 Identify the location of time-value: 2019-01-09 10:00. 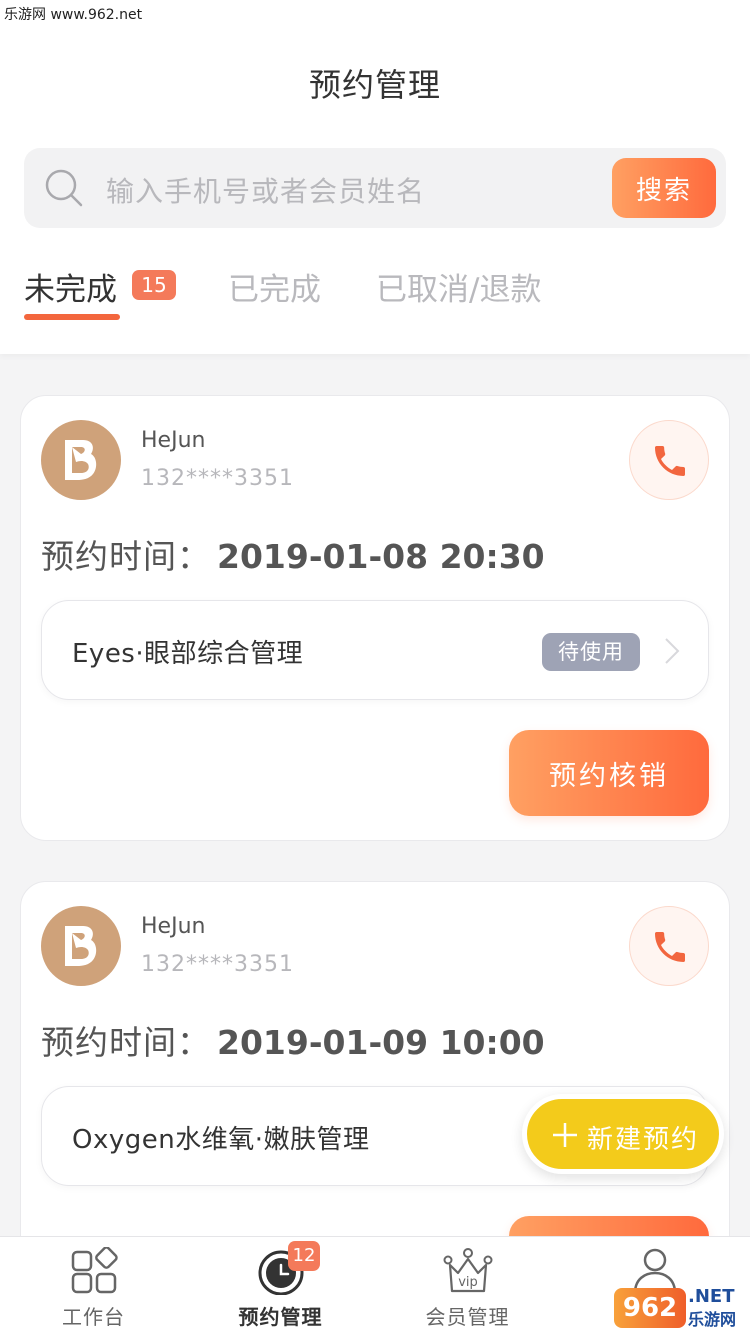
(381, 1042).